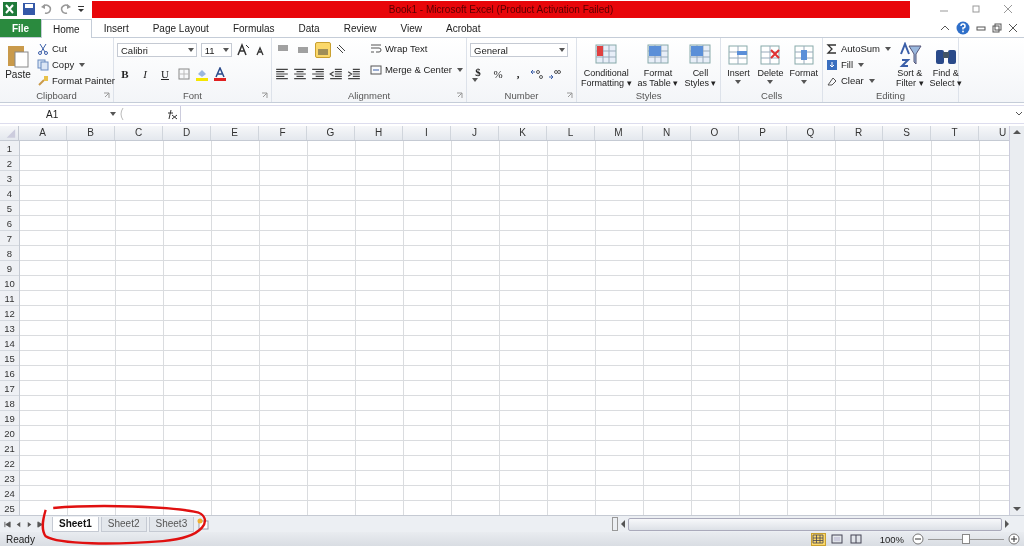  I want to click on italic-button: I, so click(145, 74).